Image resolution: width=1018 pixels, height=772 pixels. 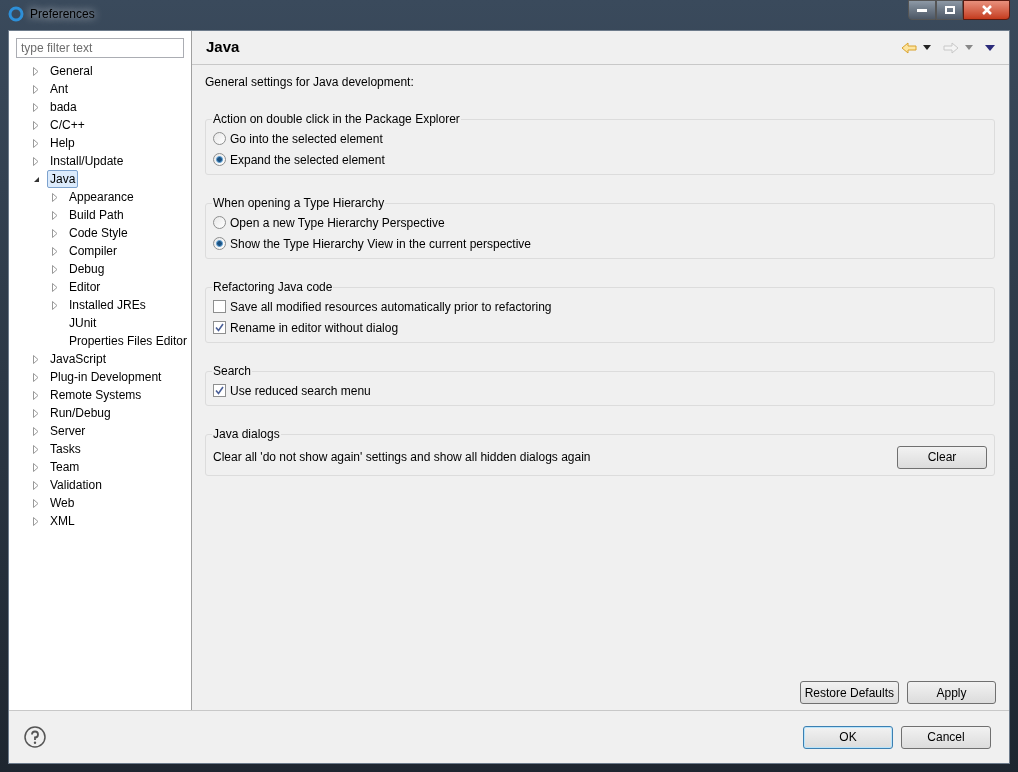 What do you see at coordinates (93, 251) in the screenshot?
I see `tree-item: Compiler` at bounding box center [93, 251].